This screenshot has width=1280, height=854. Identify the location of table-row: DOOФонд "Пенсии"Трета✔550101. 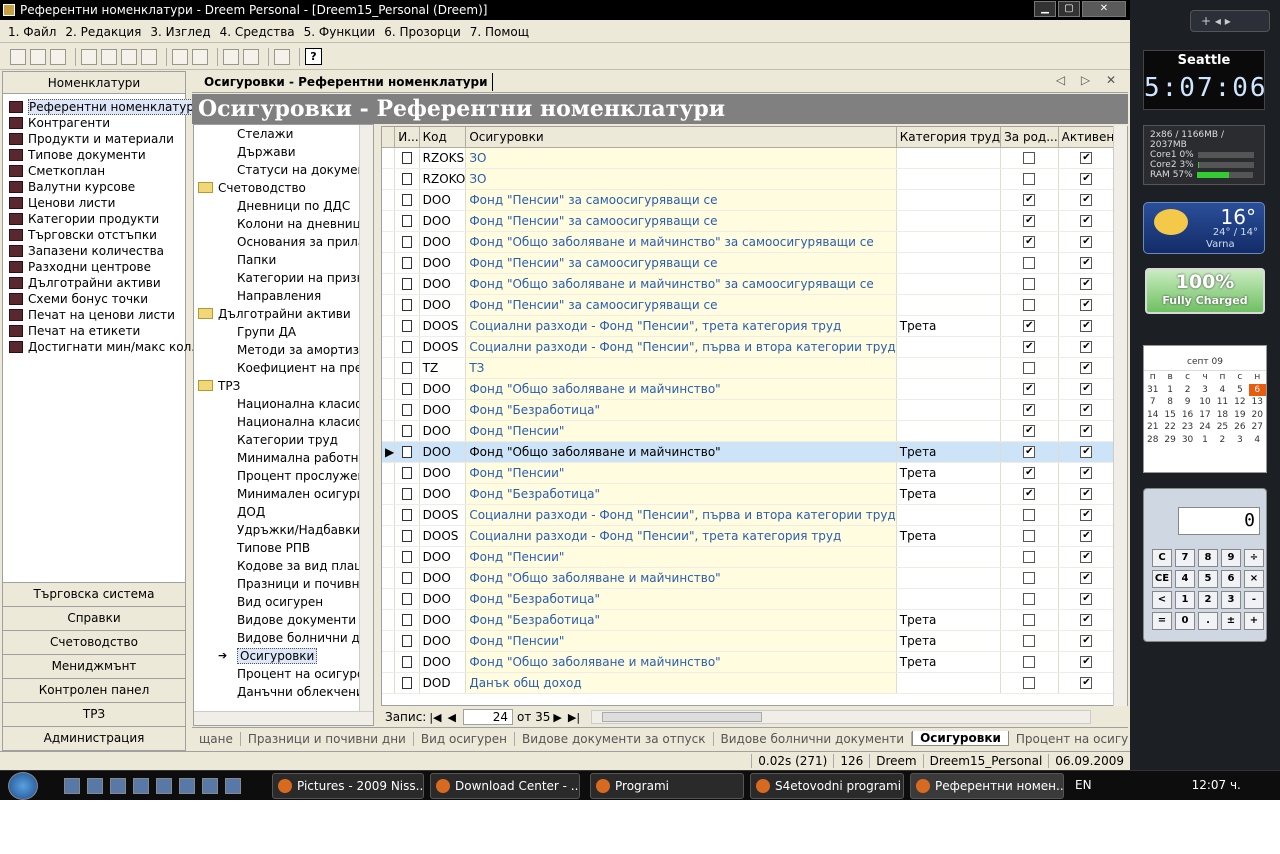
(754, 641).